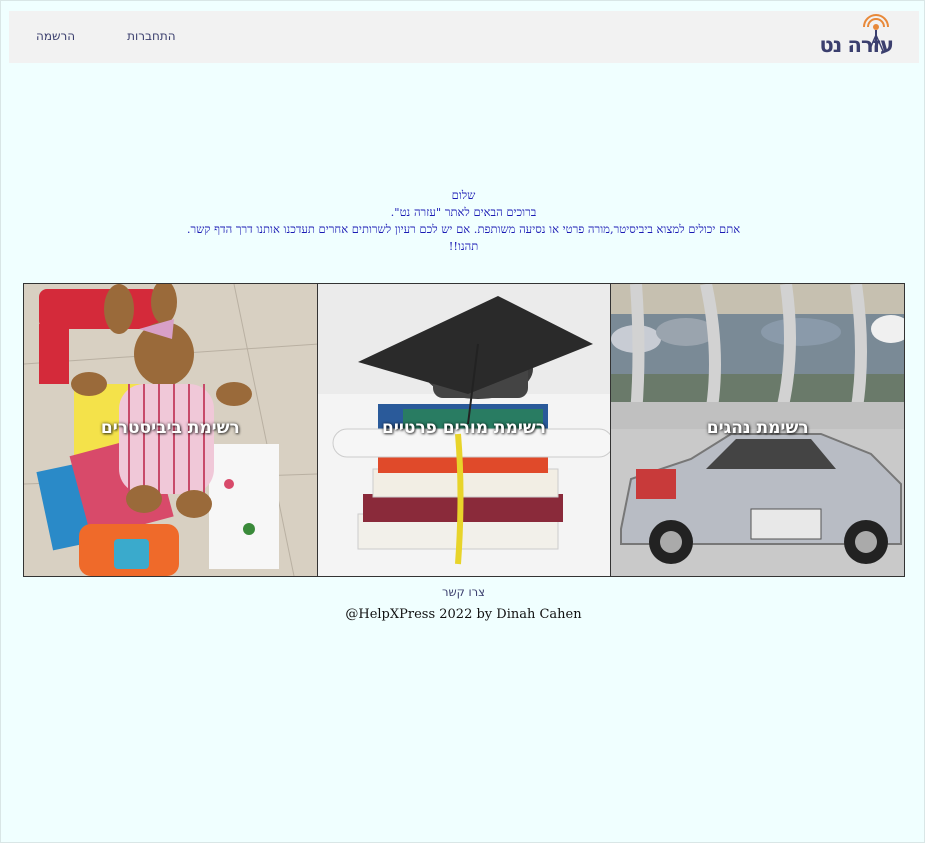 The width and height of the screenshot is (925, 843). I want to click on welcome-line-greeting: שלום, so click(463, 195).